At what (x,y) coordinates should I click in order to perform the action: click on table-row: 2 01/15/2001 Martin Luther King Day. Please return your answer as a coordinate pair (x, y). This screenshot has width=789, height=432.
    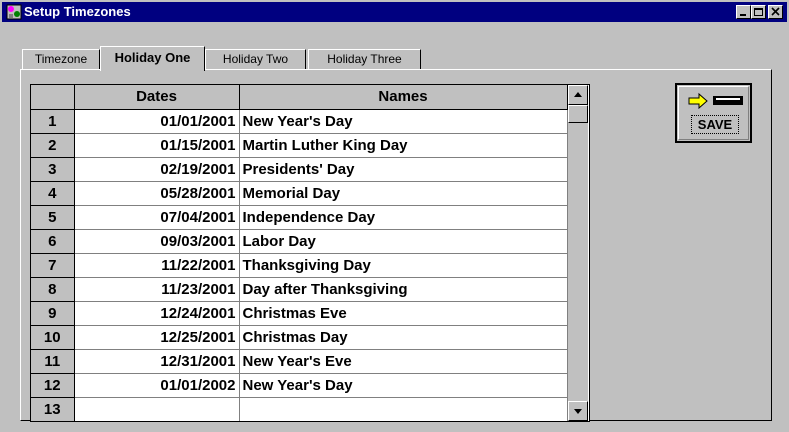
    Looking at the image, I should click on (299, 145).